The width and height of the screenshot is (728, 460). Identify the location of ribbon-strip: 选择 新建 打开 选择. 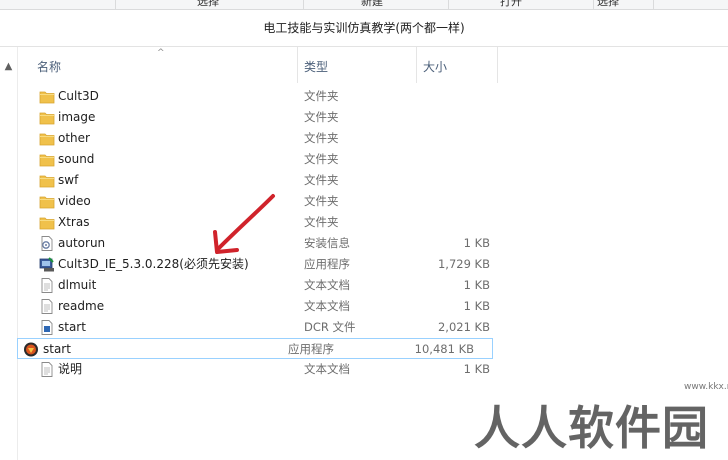
(364, 5).